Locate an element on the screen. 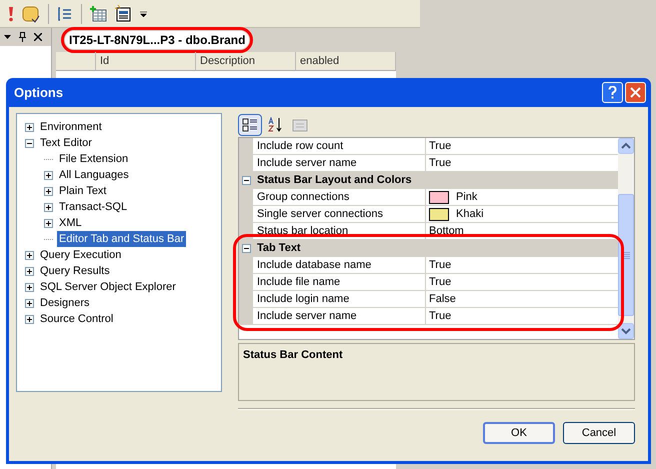 This screenshot has height=469, width=656. add-table-icon is located at coordinates (98, 14).